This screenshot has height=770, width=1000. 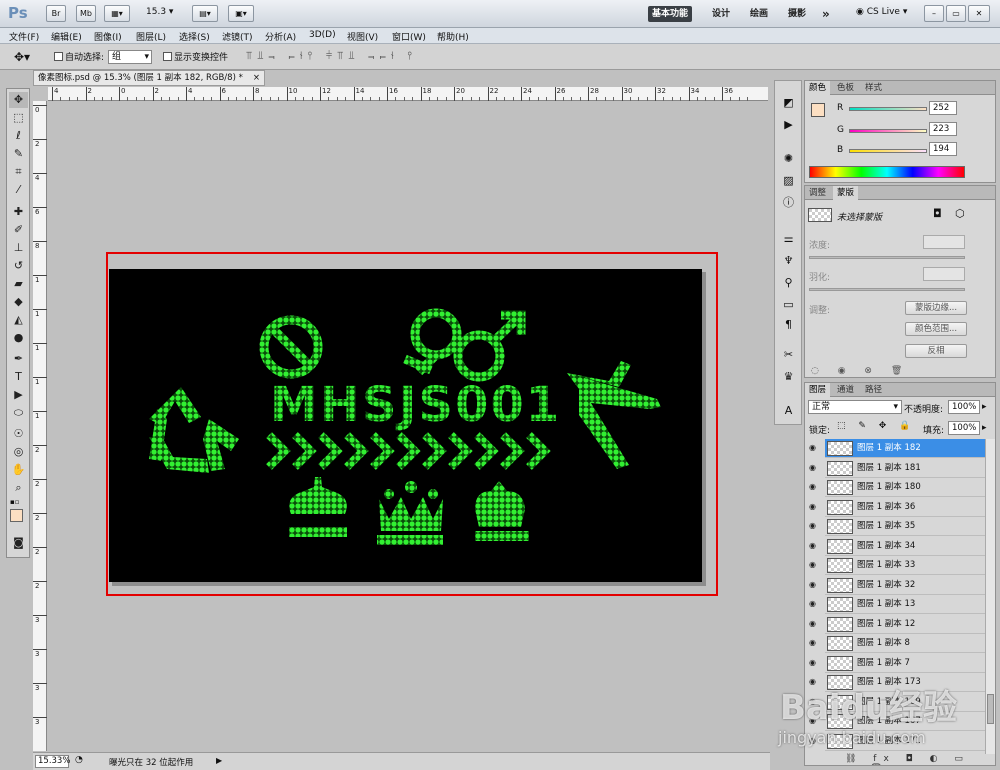 I want to click on menu-layer: 图层(L), so click(x=151, y=36).